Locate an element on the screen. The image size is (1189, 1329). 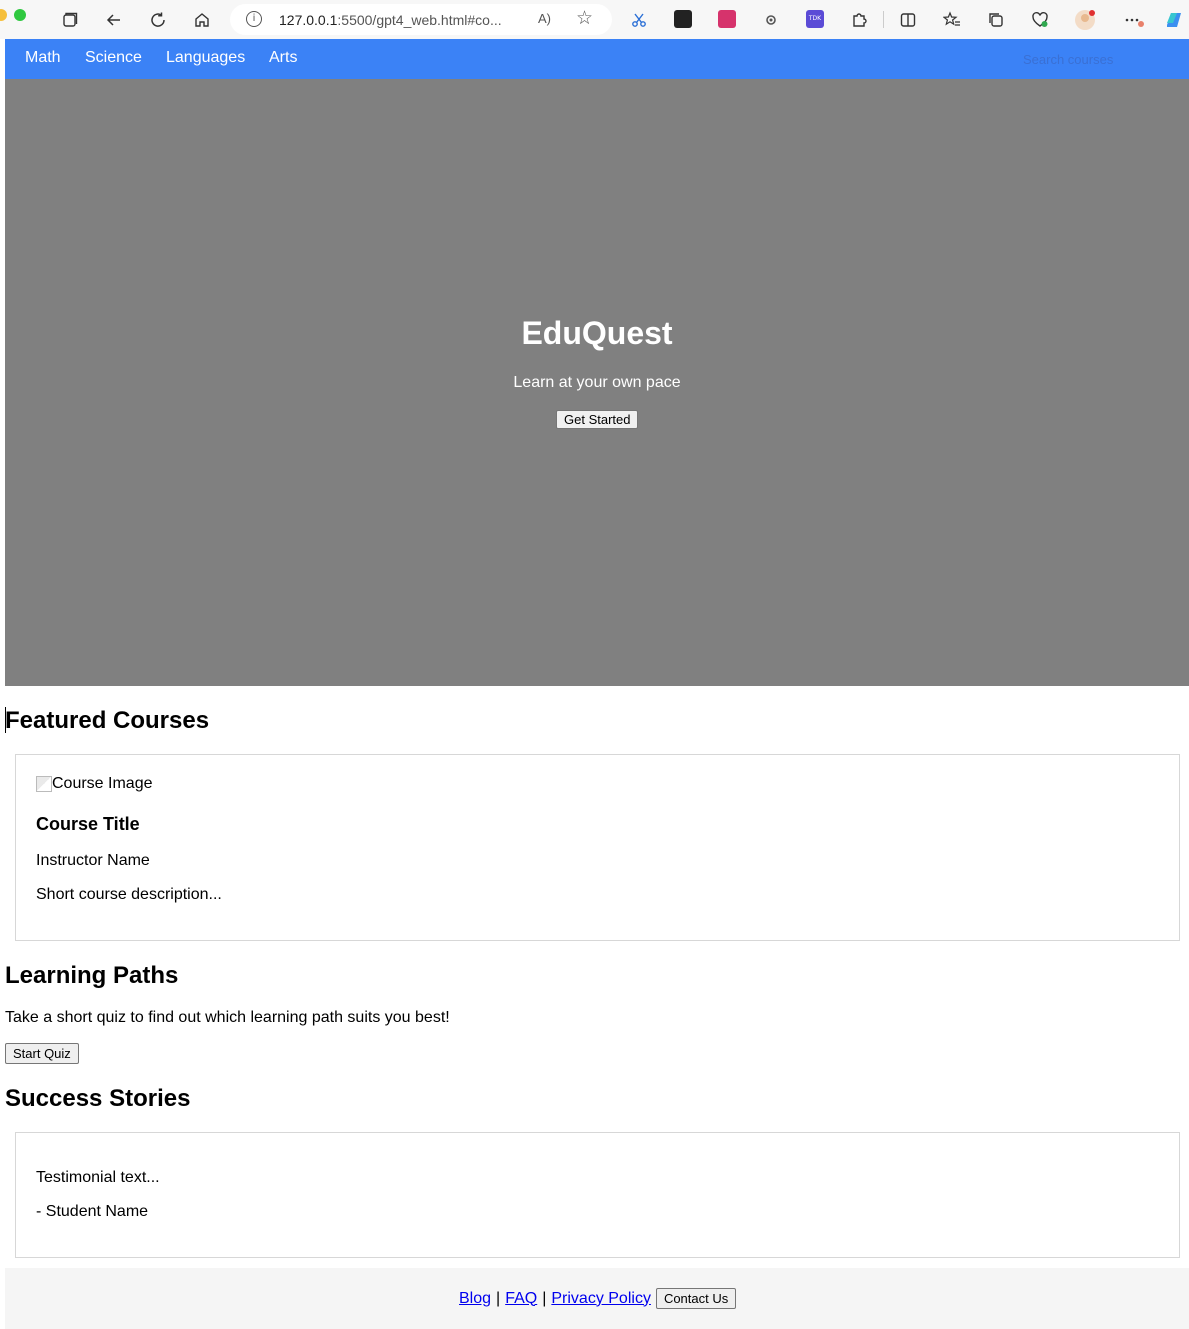
get-started-button: Get Started is located at coordinates (597, 419).